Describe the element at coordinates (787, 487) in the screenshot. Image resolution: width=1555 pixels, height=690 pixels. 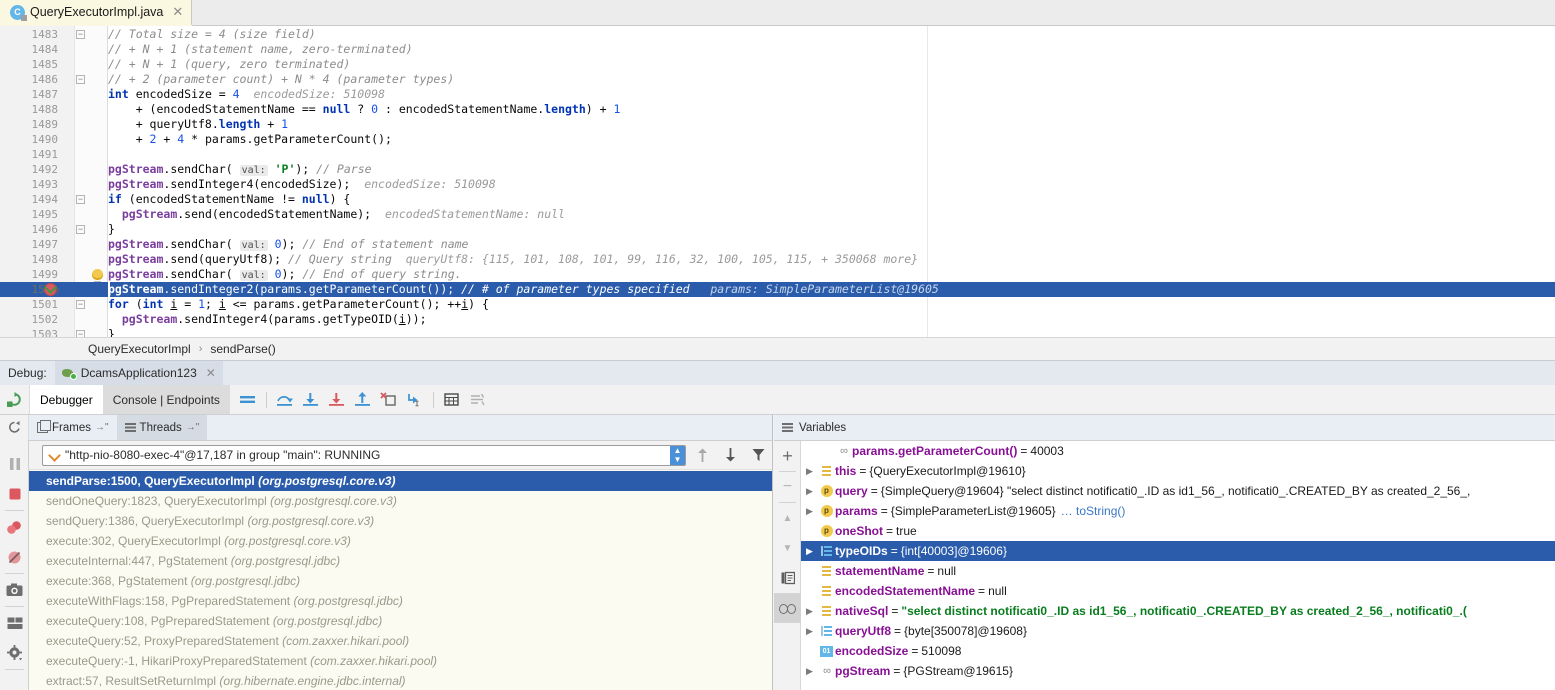
I see `remove-watch-icon: −` at that location.